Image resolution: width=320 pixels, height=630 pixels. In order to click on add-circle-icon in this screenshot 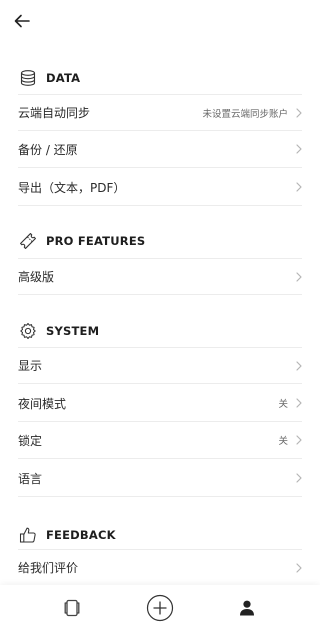, I will do `click(160, 608)`.